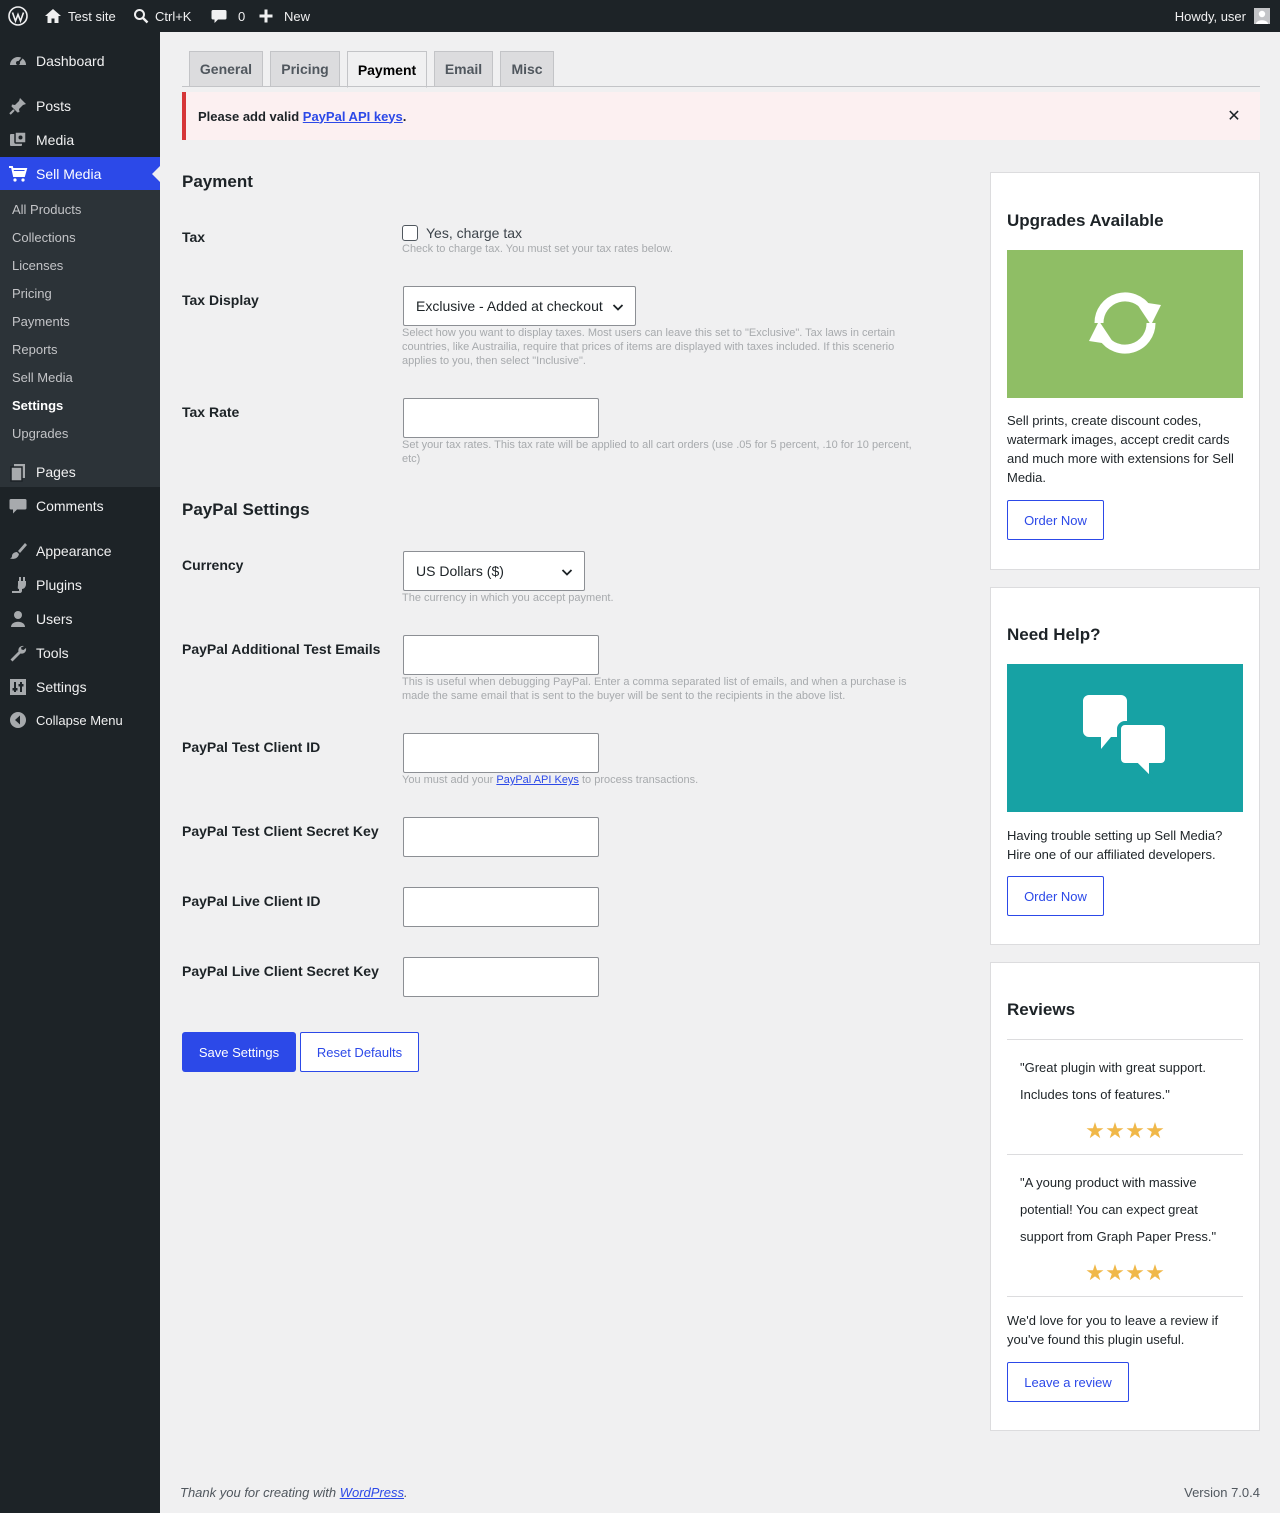  Describe the element at coordinates (501, 418) in the screenshot. I see `tax-rate-input` at that location.